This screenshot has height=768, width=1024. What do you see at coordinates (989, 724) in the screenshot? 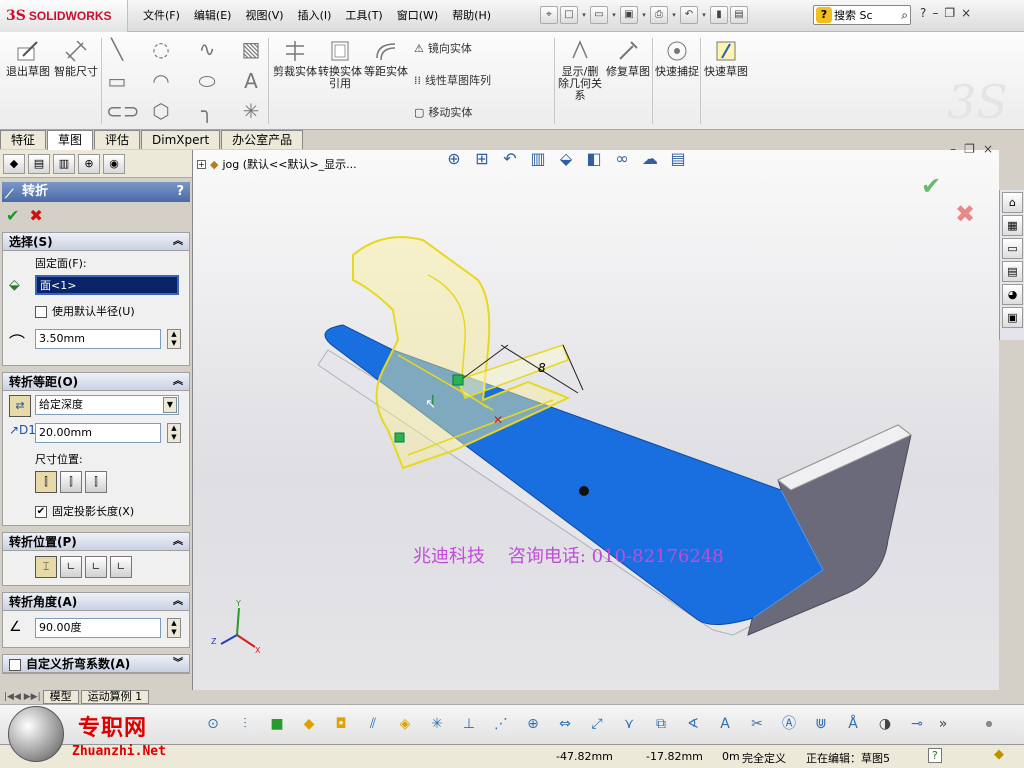
I see `toolbar-handle-icon: ●` at bounding box center [989, 724].